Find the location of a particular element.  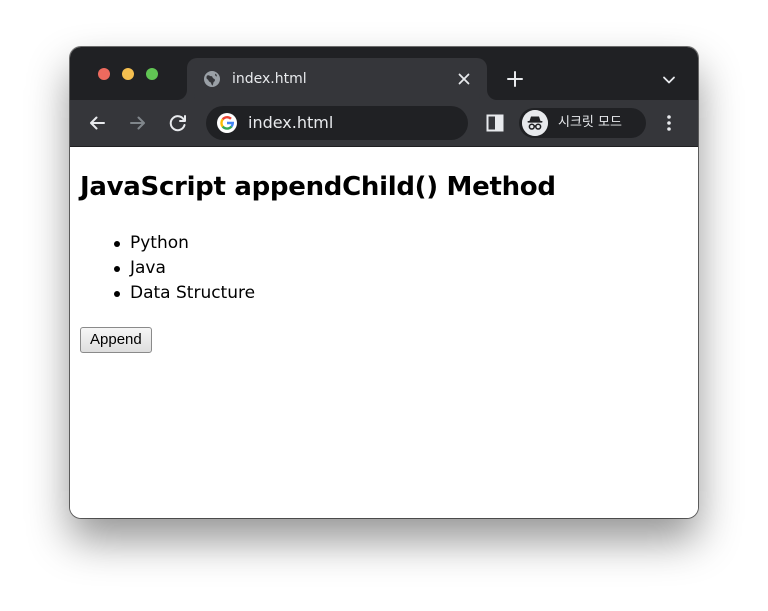

new-tab-plus-icon is located at coordinates (515, 79).